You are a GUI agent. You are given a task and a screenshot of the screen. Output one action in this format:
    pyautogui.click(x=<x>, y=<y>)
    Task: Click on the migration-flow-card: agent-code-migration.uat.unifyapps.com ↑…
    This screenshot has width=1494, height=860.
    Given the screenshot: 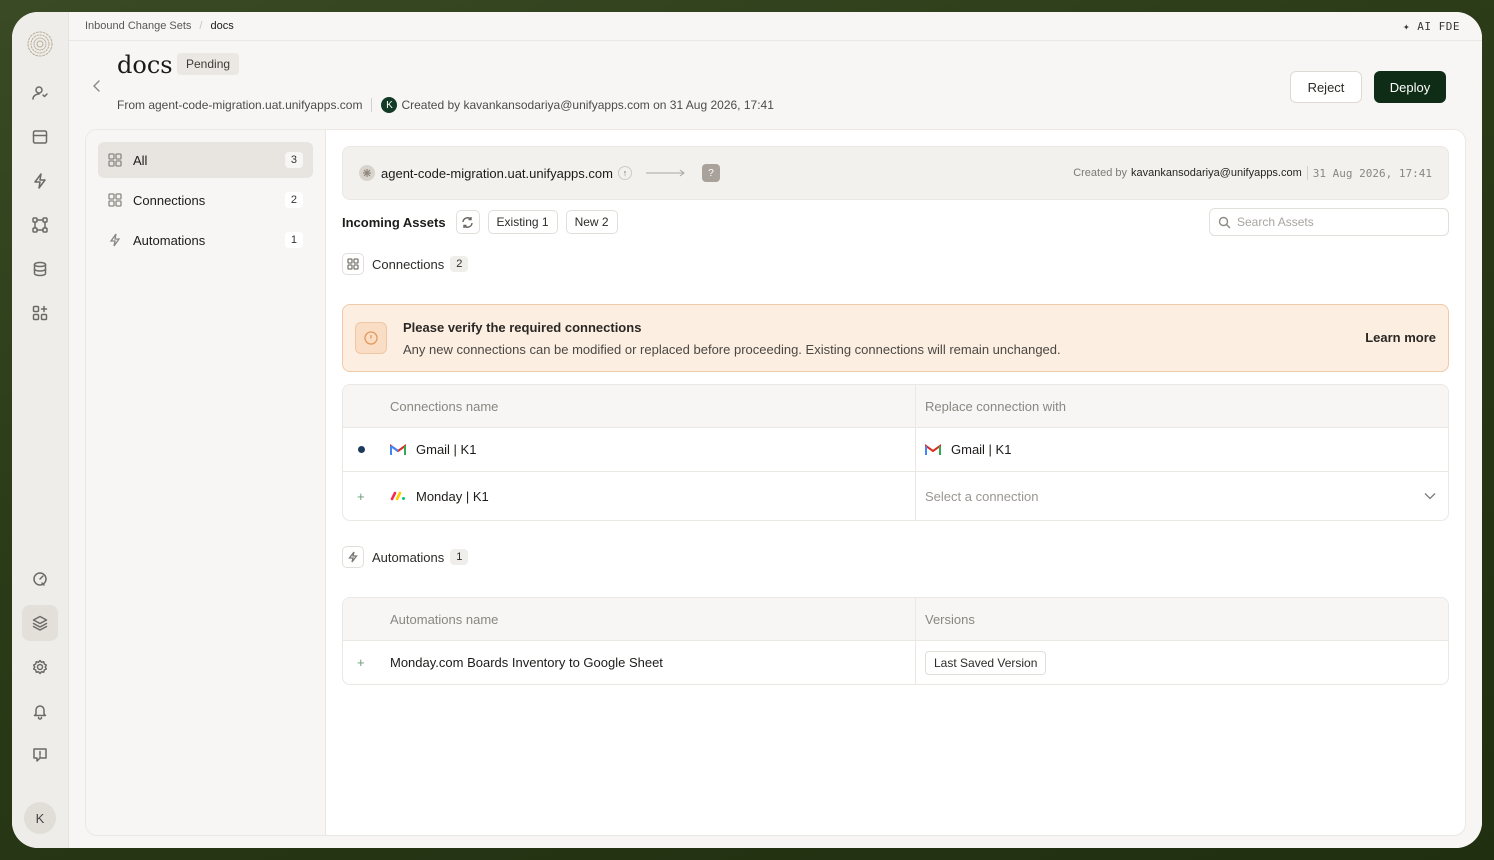 What is the action you would take?
    pyautogui.click(x=895, y=173)
    